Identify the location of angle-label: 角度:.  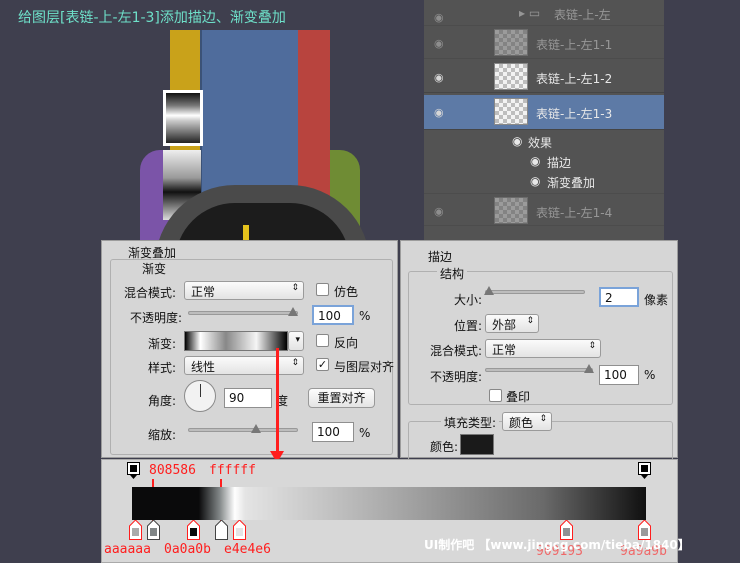
(162, 401).